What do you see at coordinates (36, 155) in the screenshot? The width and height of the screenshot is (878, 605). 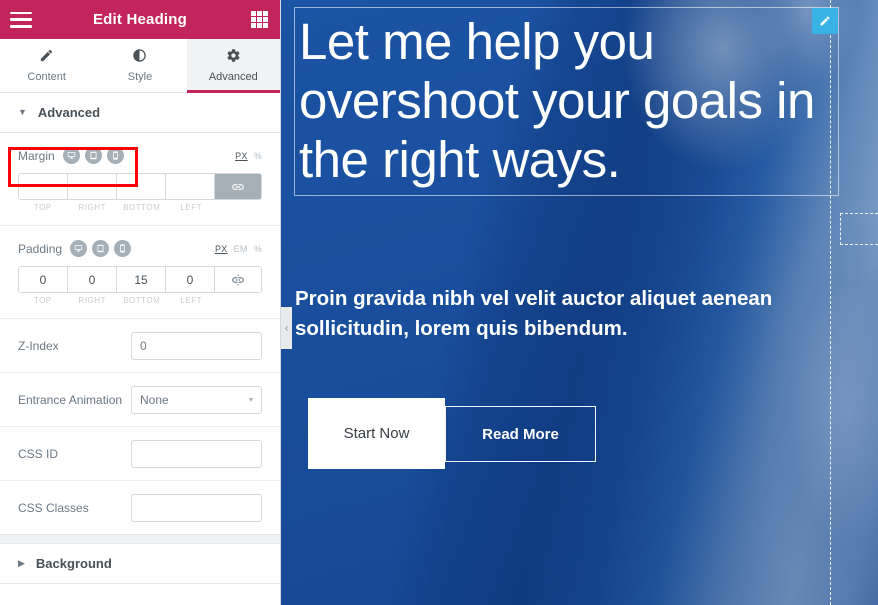 I see `margin-label: Margin` at bounding box center [36, 155].